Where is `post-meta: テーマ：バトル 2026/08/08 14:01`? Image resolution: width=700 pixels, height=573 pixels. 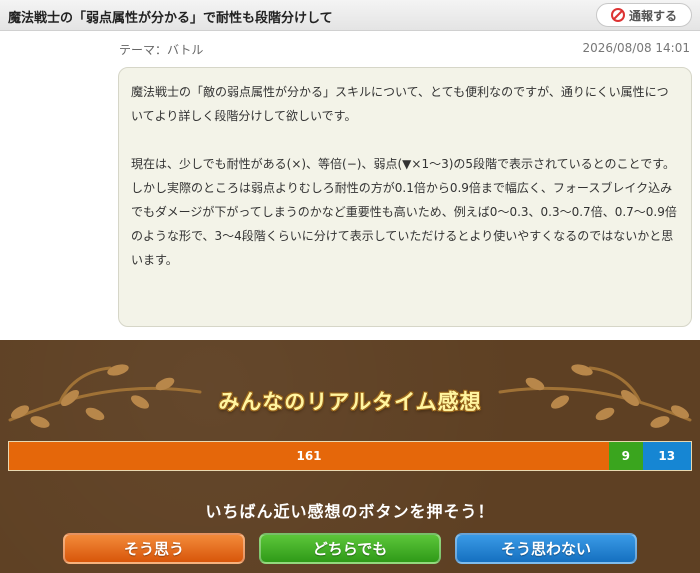 post-meta: テーマ：バトル 2026/08/08 14:01 is located at coordinates (404, 50).